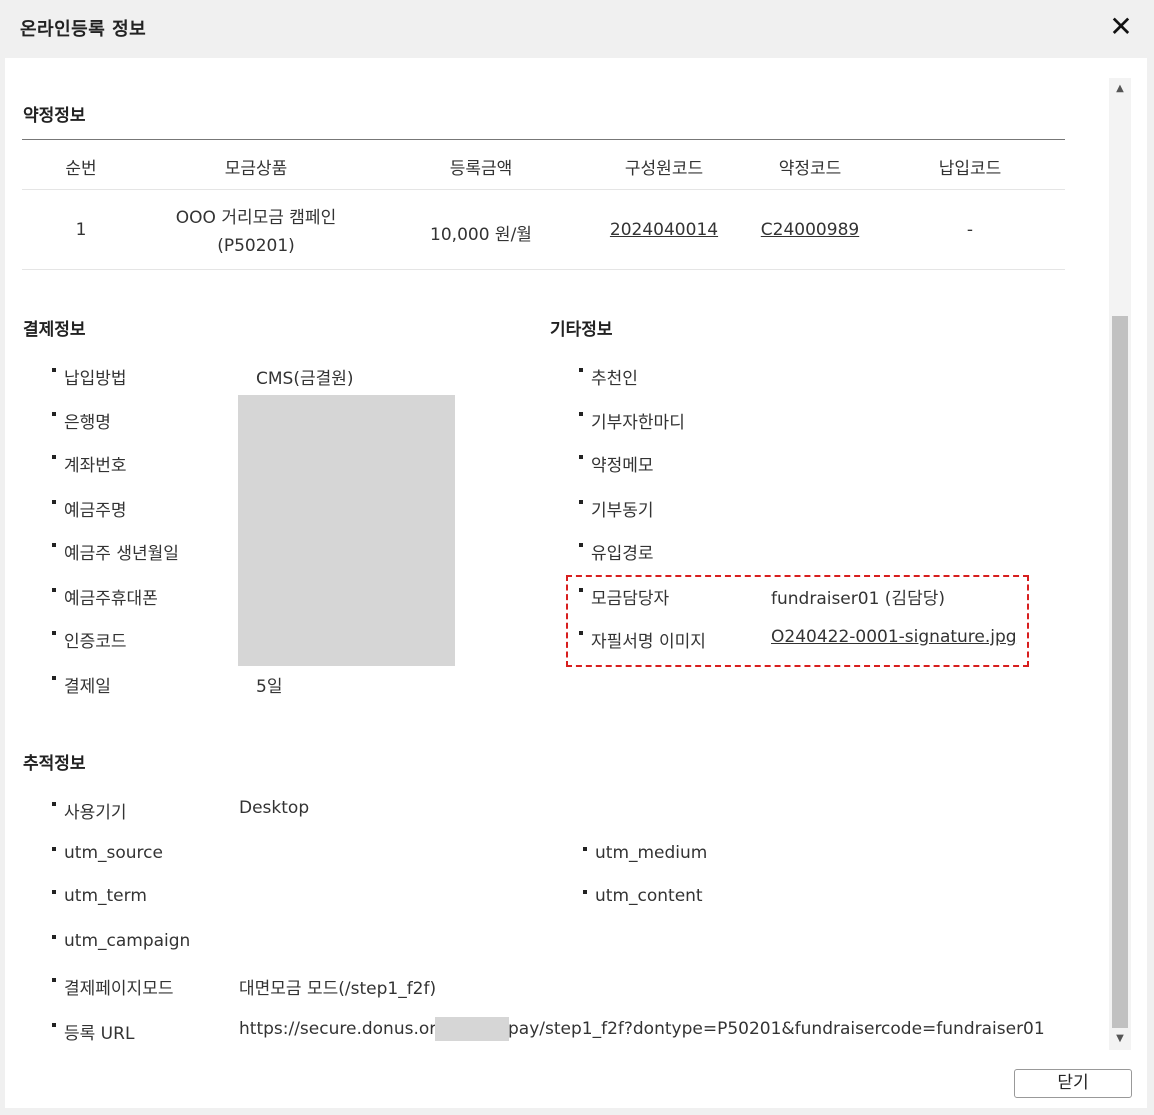 Image resolution: width=1154 pixels, height=1115 pixels. What do you see at coordinates (616, 463) in the screenshot?
I see `other-label-pledge-memo: 약정메모` at bounding box center [616, 463].